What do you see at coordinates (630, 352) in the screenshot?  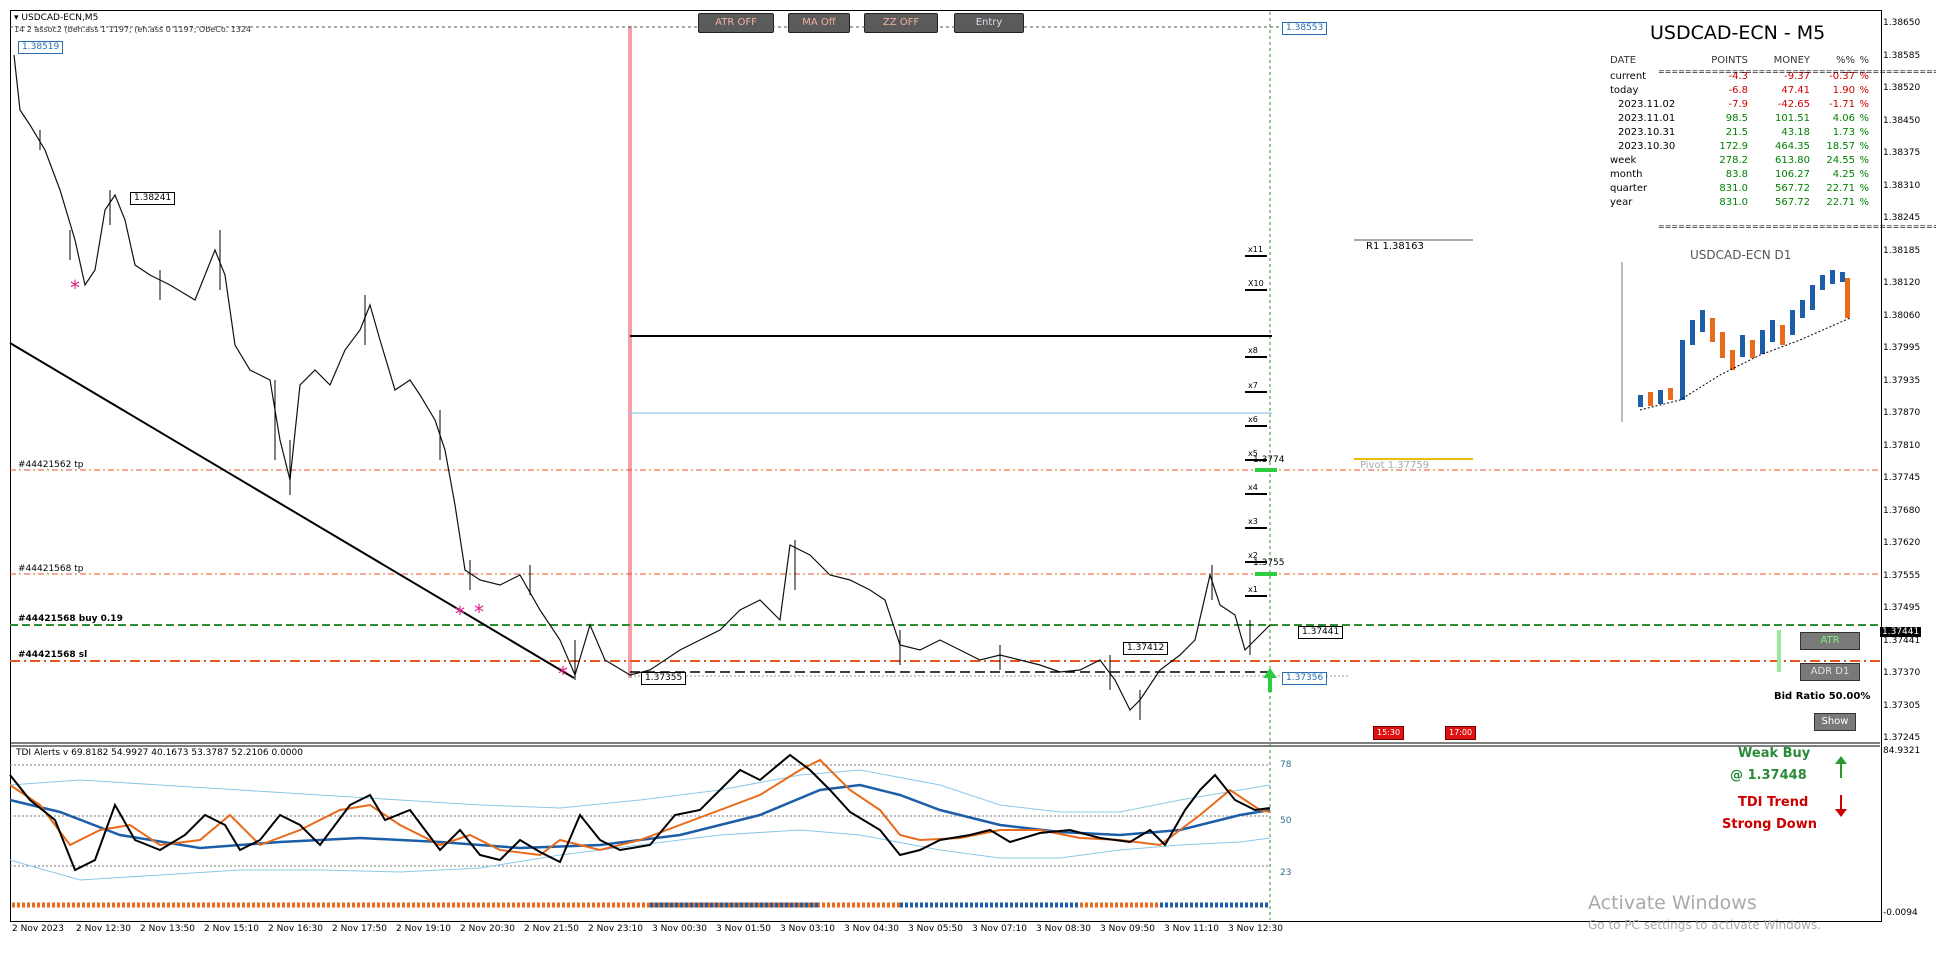 I see `session-start-line` at bounding box center [630, 352].